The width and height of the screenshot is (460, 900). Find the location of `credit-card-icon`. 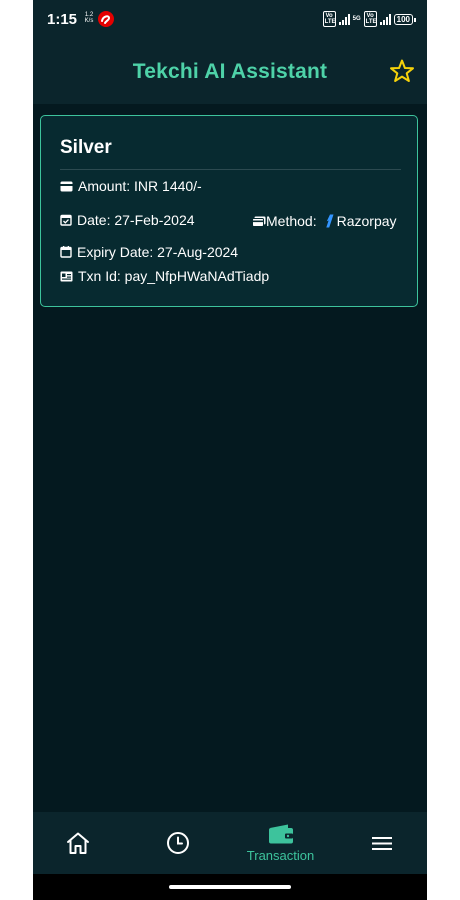

credit-card-icon is located at coordinates (66, 186).